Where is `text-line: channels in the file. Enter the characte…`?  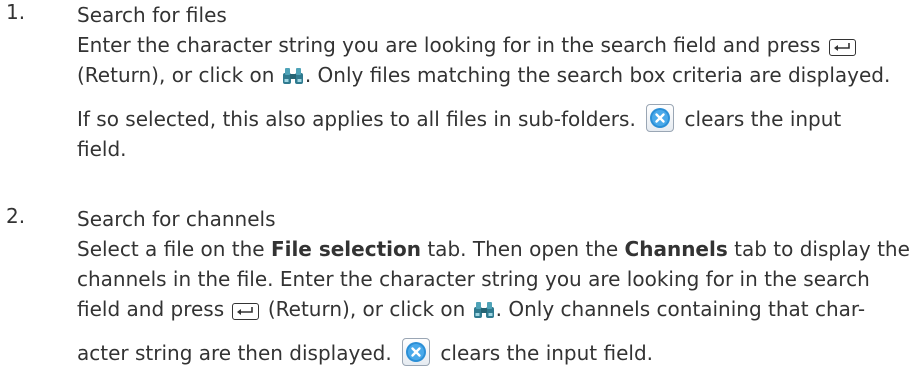
text-line: channels in the file. Enter the characte… is located at coordinates (473, 279).